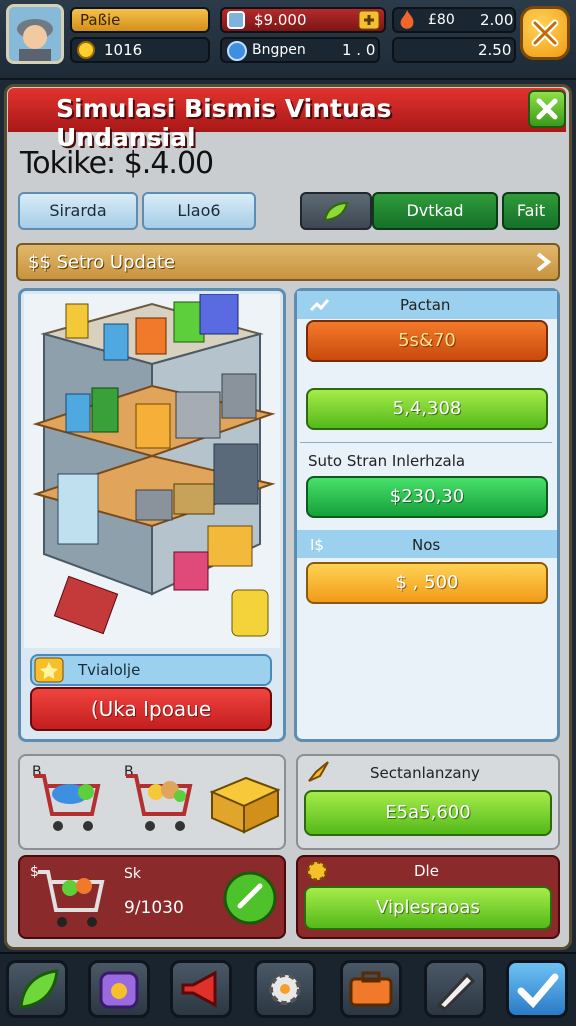 This screenshot has width=576, height=1026. Describe the element at coordinates (117, 163) in the screenshot. I see `total-label: Tokike: $.4.00` at that location.